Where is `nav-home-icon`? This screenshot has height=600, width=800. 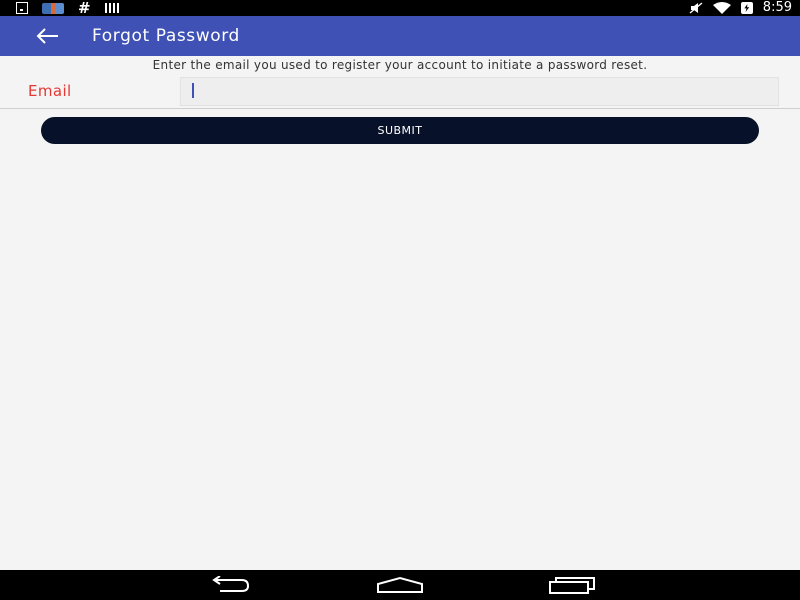
nav-home-icon is located at coordinates (400, 585).